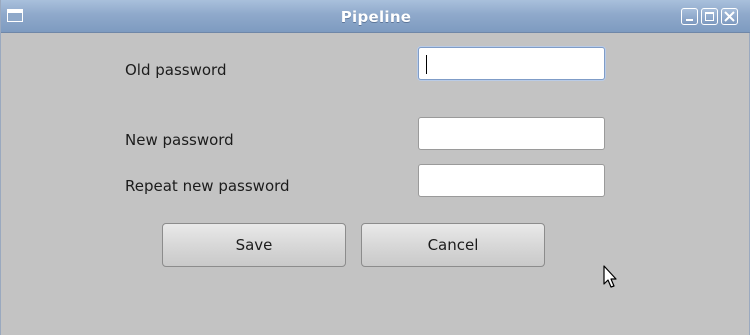 Image resolution: width=750 pixels, height=335 pixels. Describe the element at coordinates (254, 245) in the screenshot. I see `save-button: Save` at that location.